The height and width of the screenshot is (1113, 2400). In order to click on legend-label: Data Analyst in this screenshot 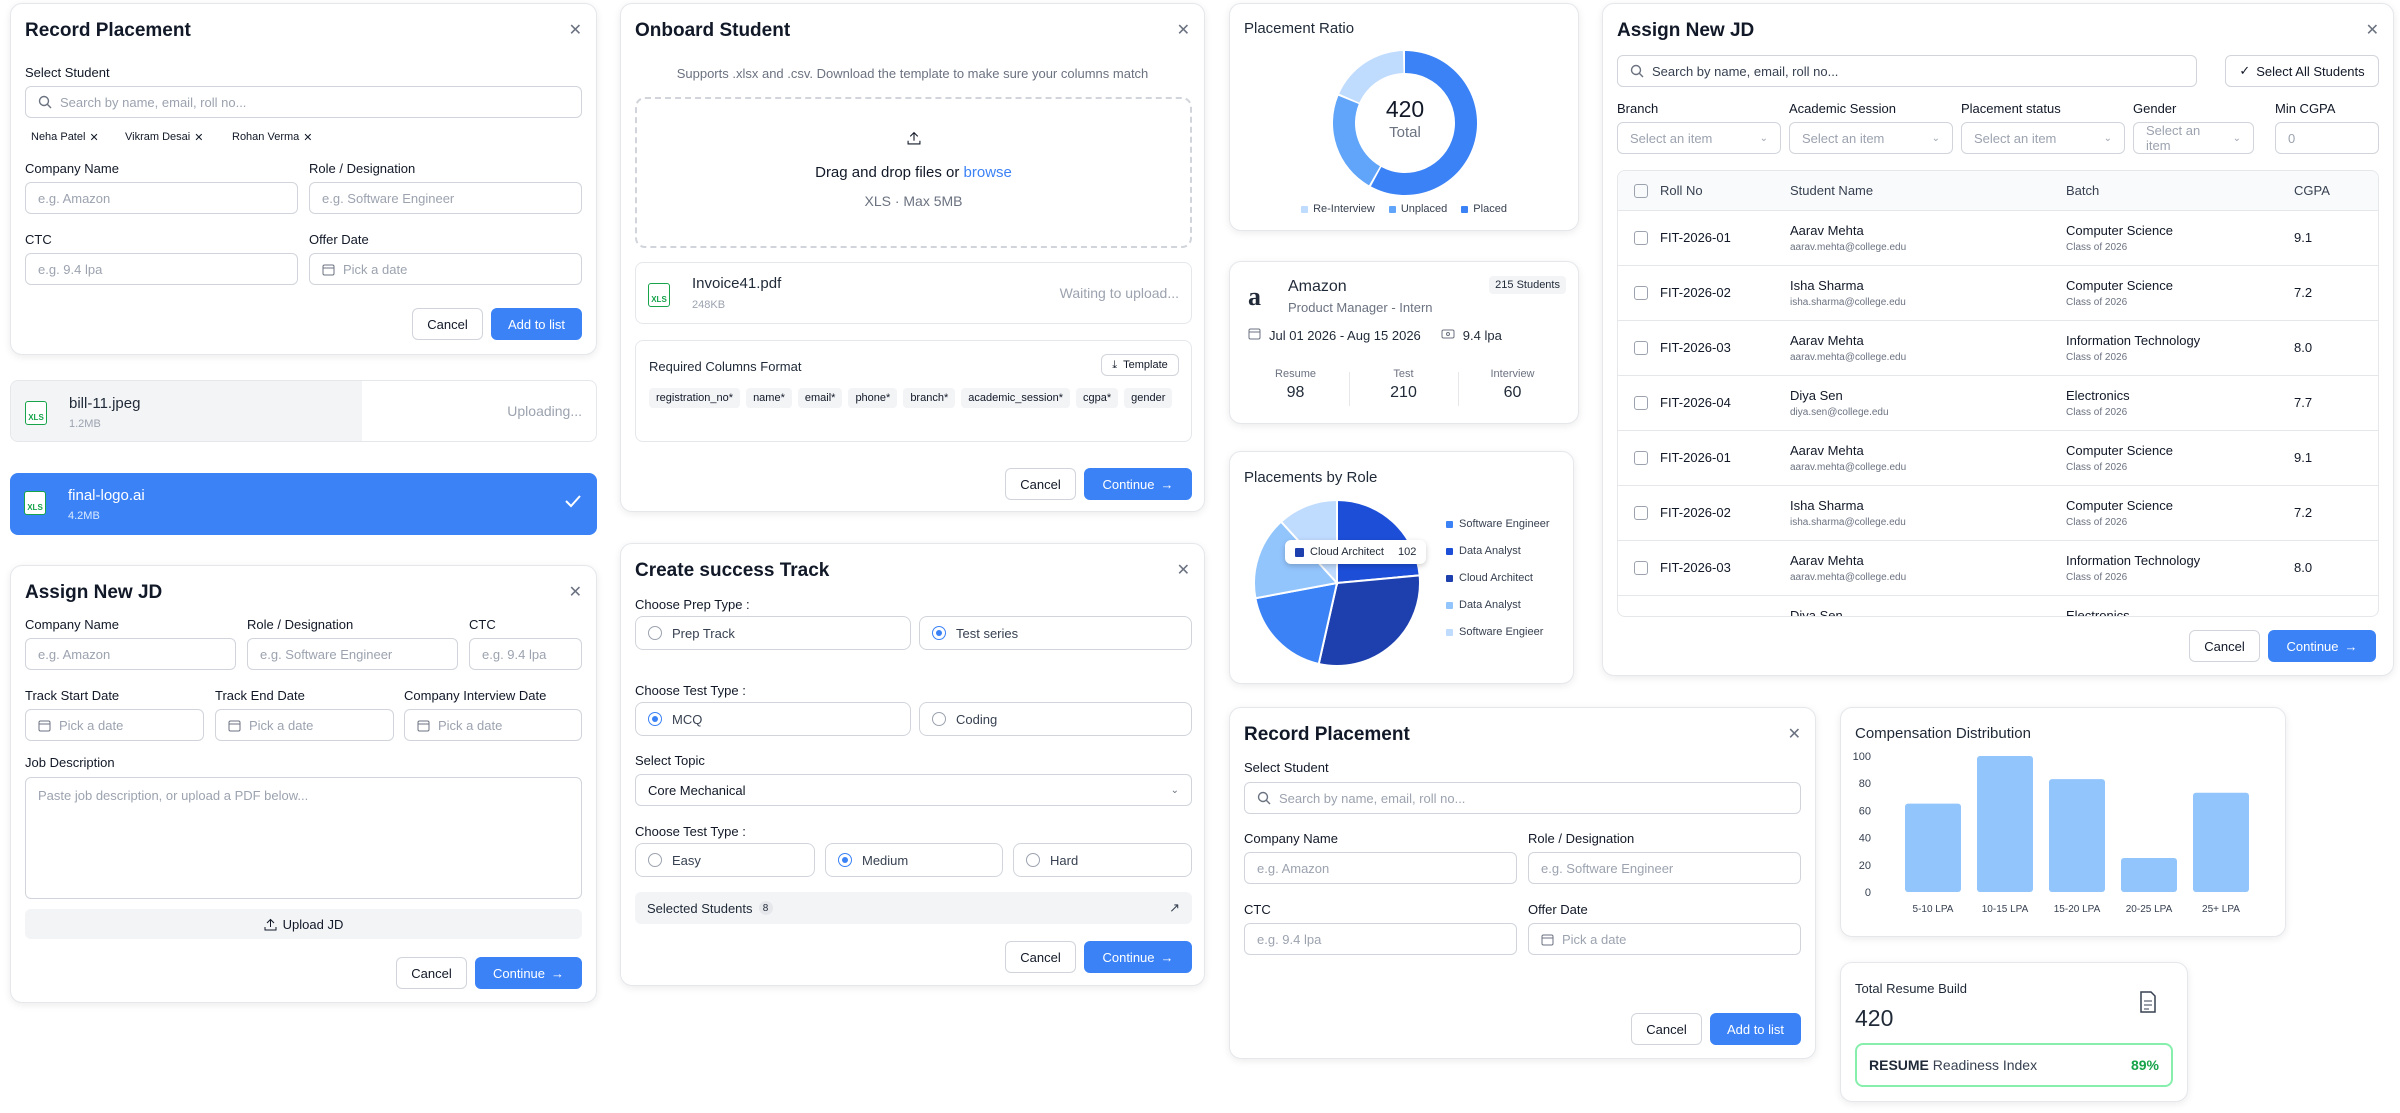, I will do `click(1490, 605)`.